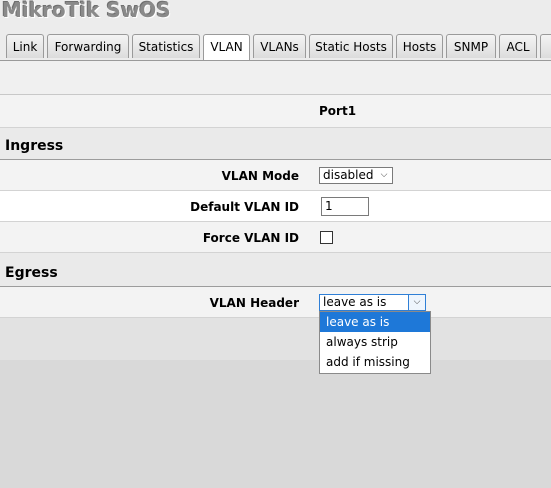  Describe the element at coordinates (226, 47) in the screenshot. I see `tab-vlan: VLAN` at that location.